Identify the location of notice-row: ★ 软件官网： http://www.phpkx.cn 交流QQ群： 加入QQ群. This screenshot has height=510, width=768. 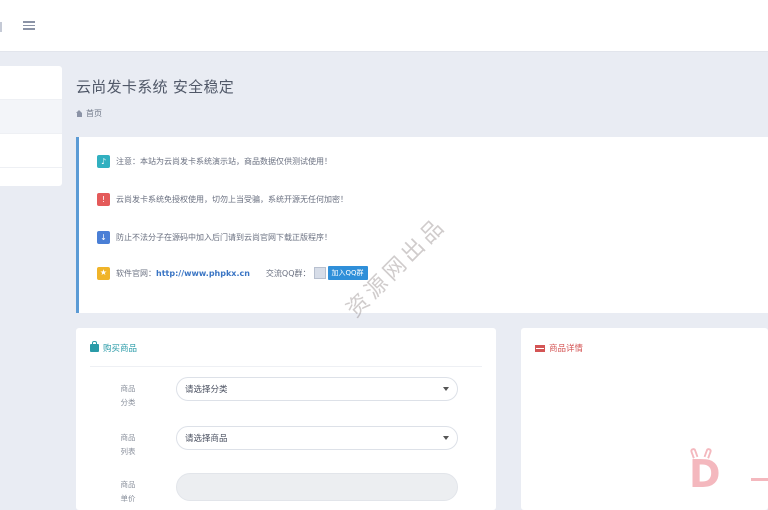
(232, 273).